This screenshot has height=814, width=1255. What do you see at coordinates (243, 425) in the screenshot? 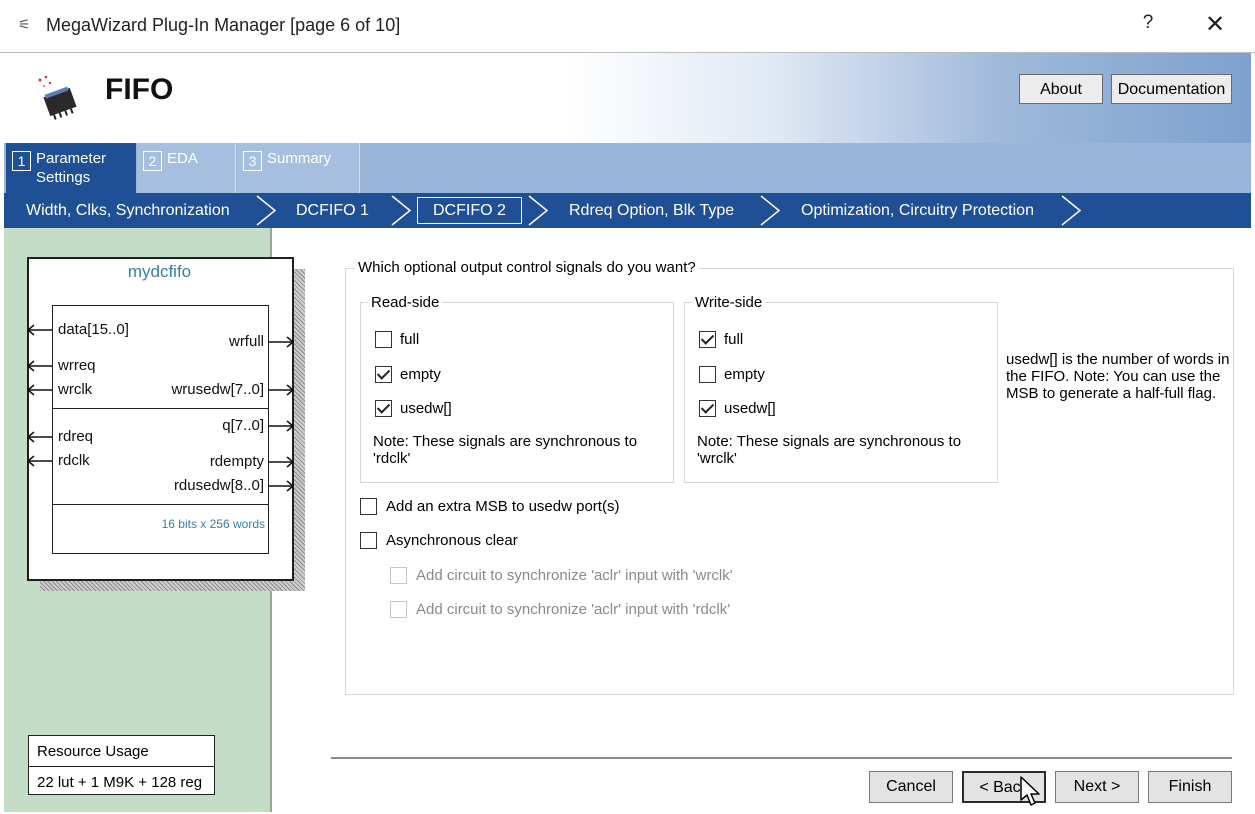
I see `pin-q: q[7..0]` at bounding box center [243, 425].